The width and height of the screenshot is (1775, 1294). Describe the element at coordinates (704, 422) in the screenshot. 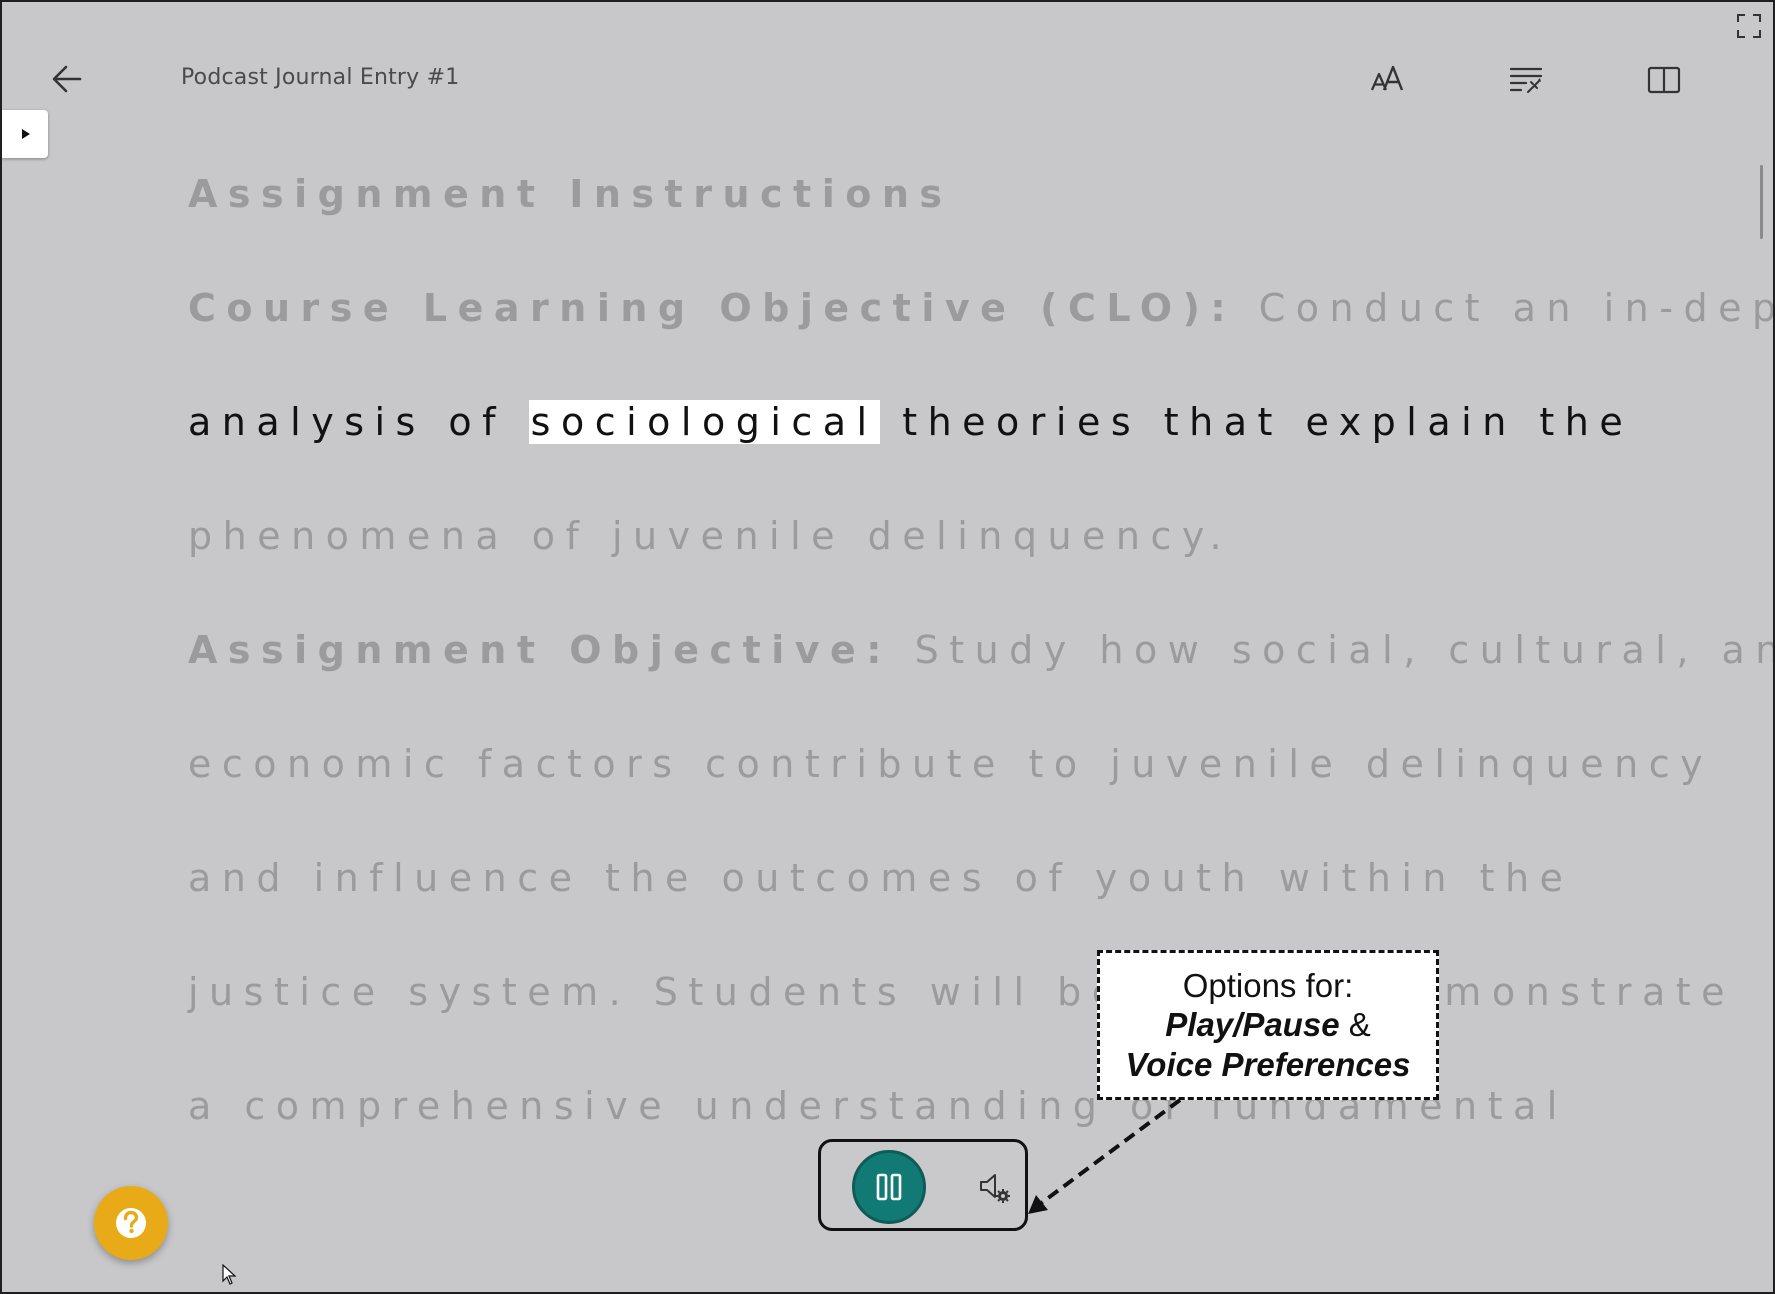

I see `highlighted-word: sociological` at that location.